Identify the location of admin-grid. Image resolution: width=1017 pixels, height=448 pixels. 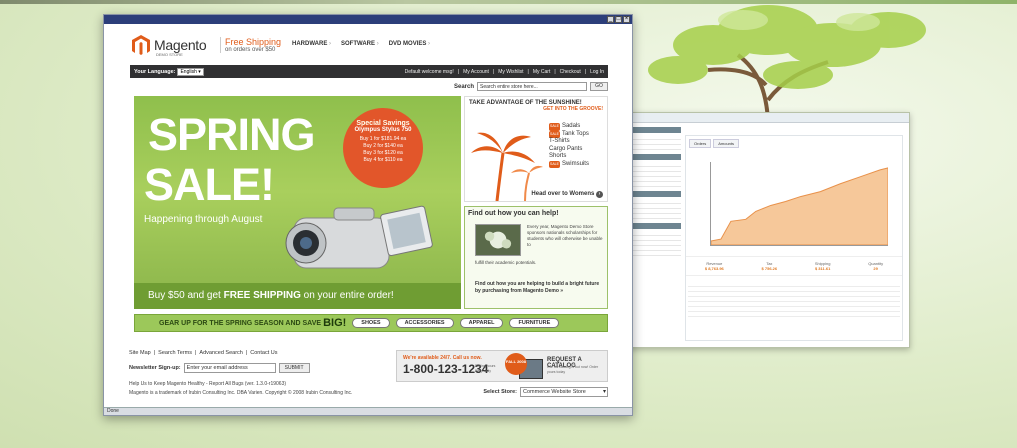
(794, 299).